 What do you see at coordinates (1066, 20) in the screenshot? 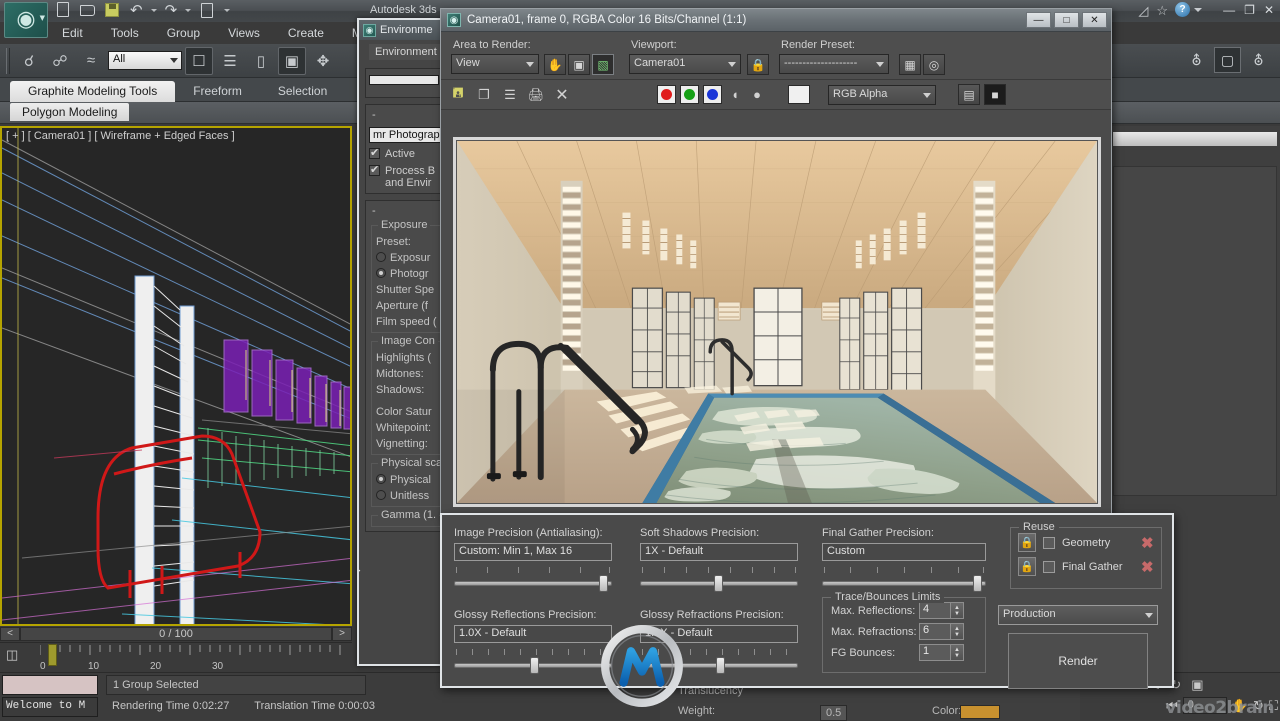
I see `rfw-maximize-button: □` at bounding box center [1066, 20].